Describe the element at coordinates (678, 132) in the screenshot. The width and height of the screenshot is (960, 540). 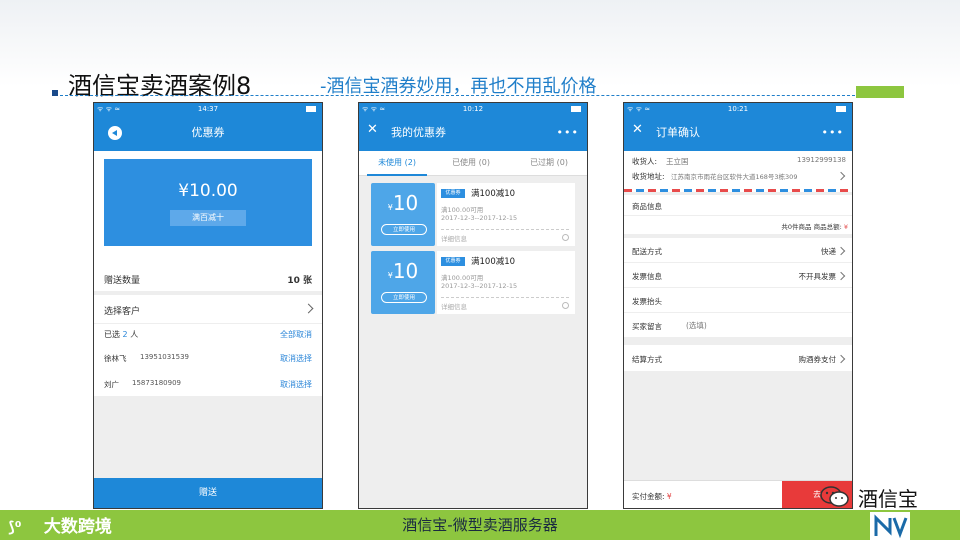
I see `page-title: 订单确认` at that location.